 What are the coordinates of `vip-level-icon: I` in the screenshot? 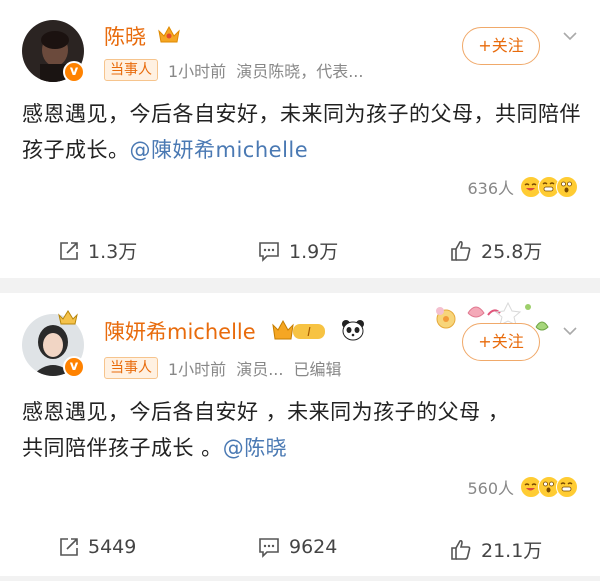 It's located at (298, 329).